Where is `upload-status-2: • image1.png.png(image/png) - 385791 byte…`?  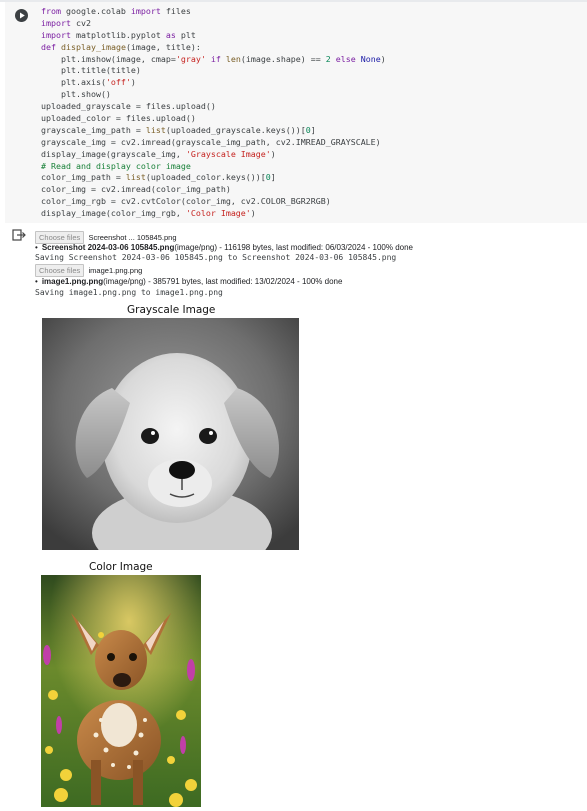
upload-status-2: • image1.png.png(image/png) - 385791 byte… is located at coordinates (188, 281).